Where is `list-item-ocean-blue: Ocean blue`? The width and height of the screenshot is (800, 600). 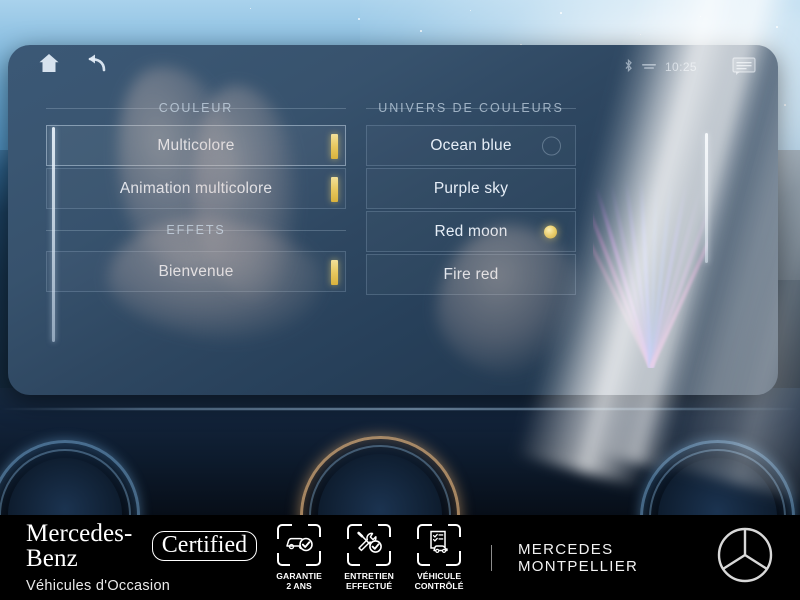 list-item-ocean-blue: Ocean blue is located at coordinates (471, 145).